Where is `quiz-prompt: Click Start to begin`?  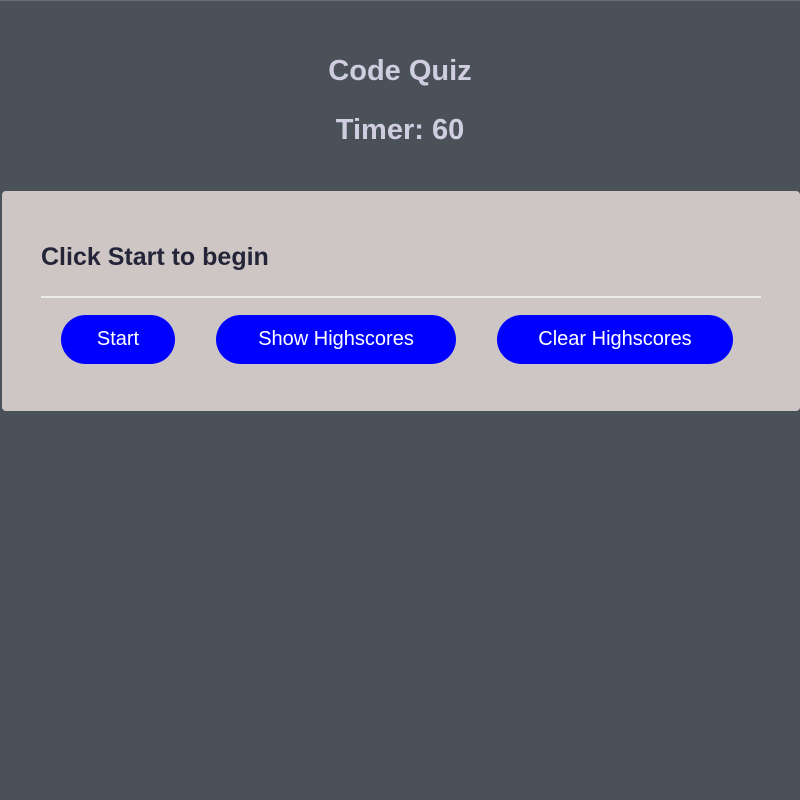 quiz-prompt: Click Start to begin is located at coordinates (155, 257).